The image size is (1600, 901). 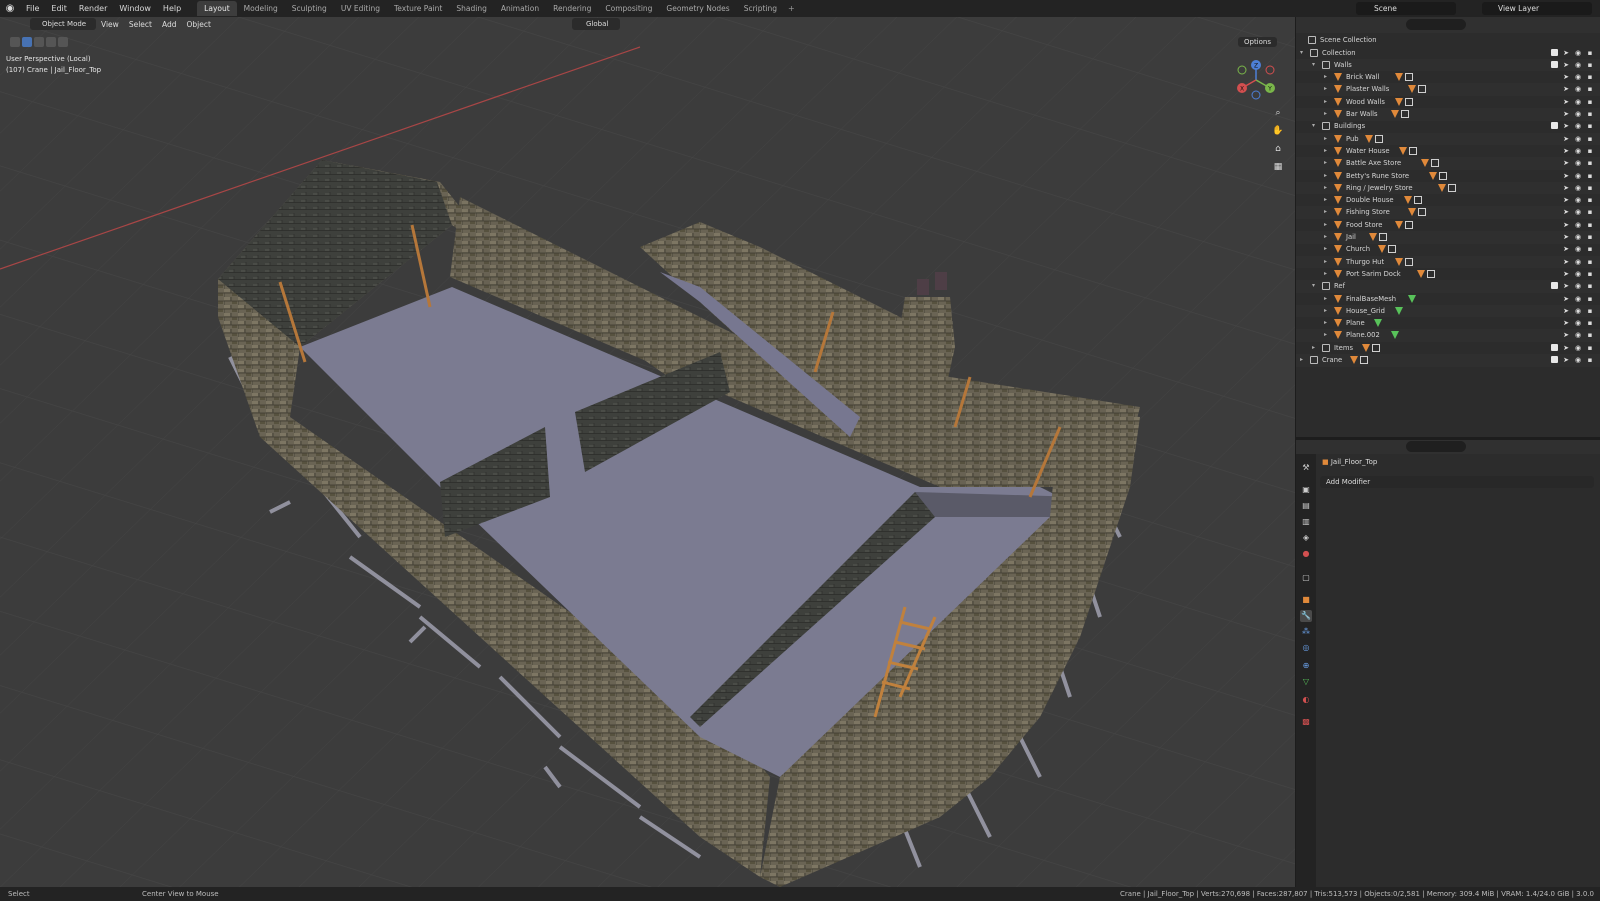 What do you see at coordinates (1448, 40) in the screenshot?
I see `scene-collection-row: Scene Collection` at bounding box center [1448, 40].